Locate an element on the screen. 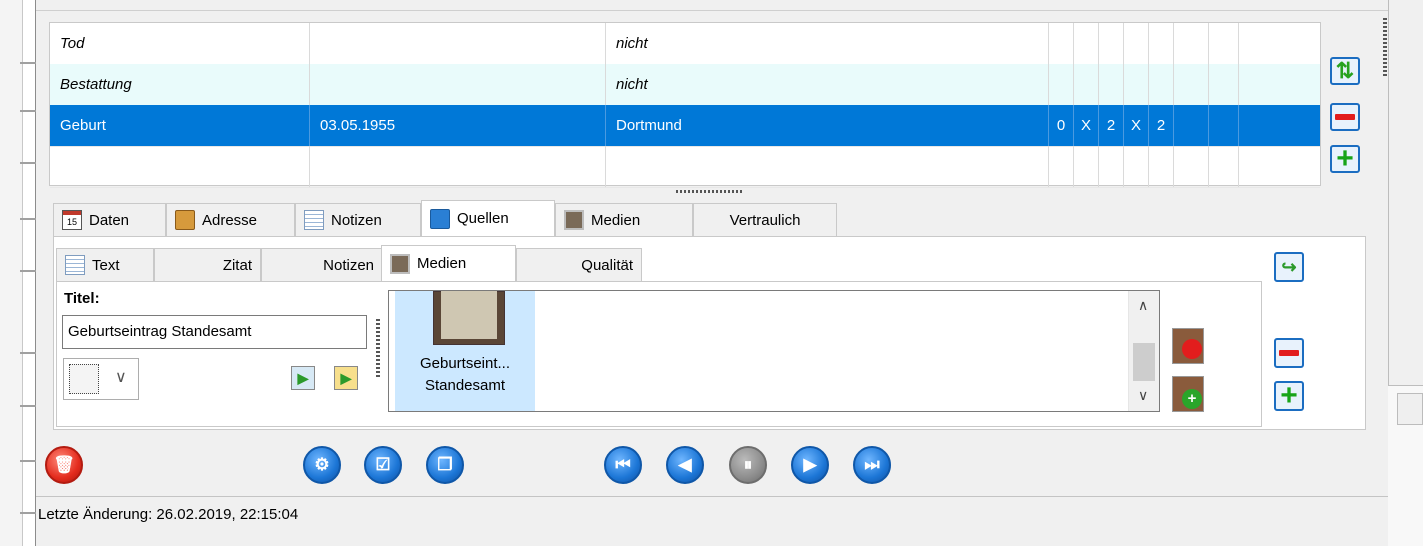  tab-label: Daten is located at coordinates (109, 220).